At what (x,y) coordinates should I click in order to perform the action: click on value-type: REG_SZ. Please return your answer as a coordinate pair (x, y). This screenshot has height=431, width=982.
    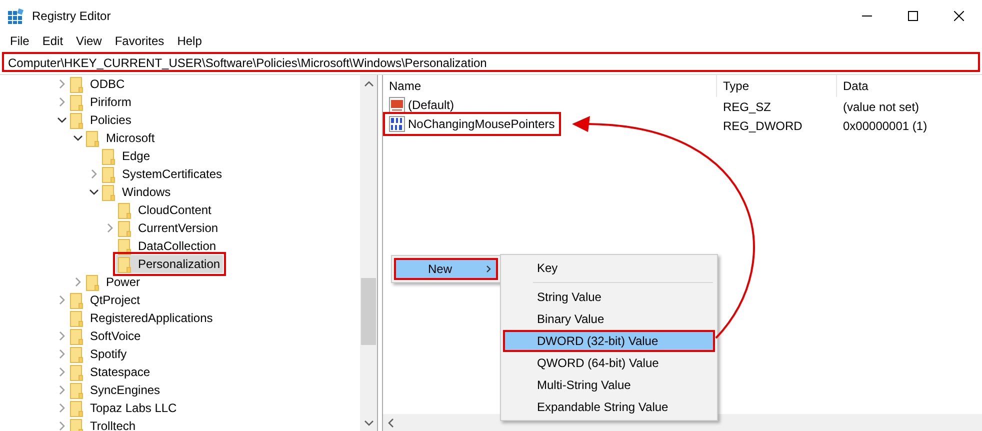
    Looking at the image, I should click on (747, 107).